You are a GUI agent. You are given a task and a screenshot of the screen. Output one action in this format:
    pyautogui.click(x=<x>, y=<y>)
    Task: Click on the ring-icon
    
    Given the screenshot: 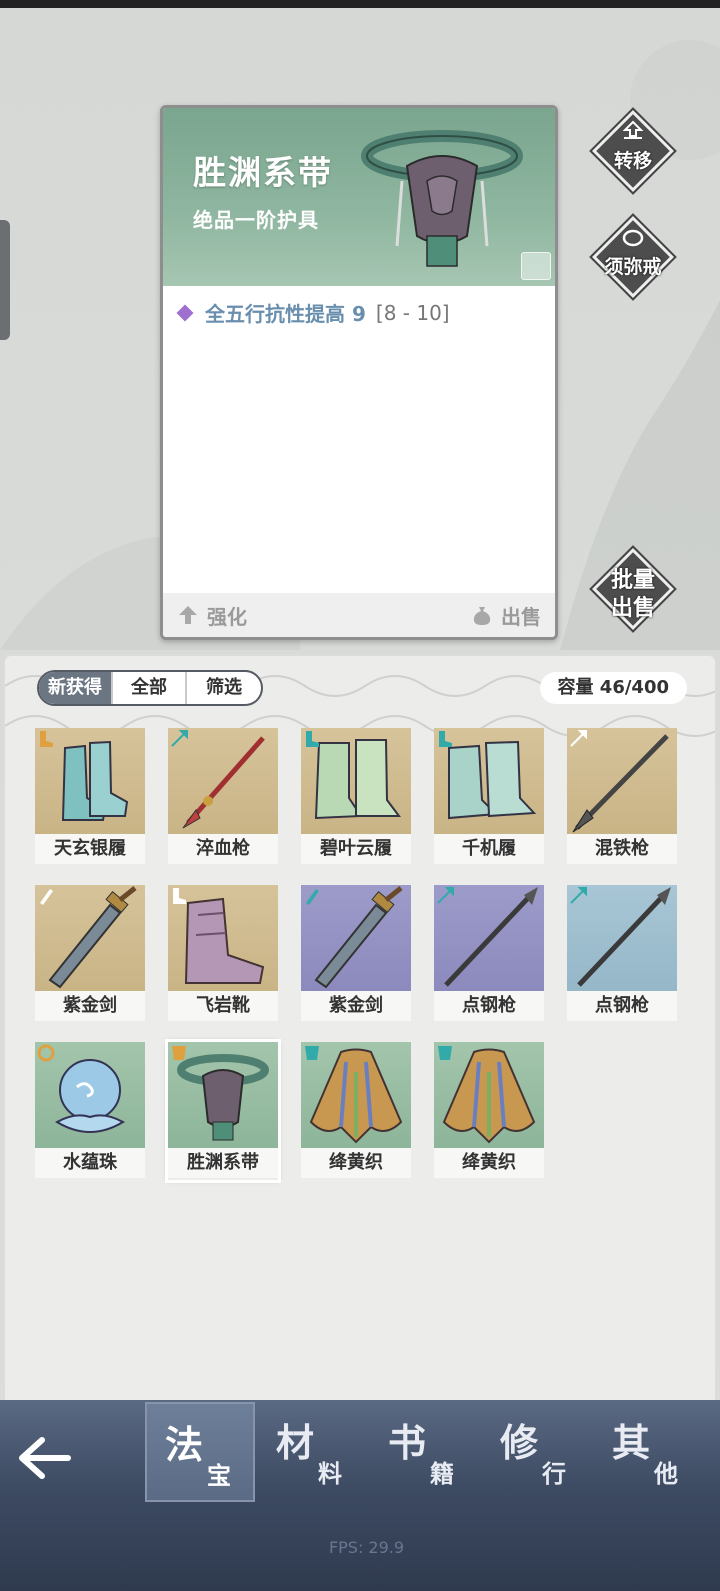 What is the action you would take?
    pyautogui.click(x=633, y=238)
    